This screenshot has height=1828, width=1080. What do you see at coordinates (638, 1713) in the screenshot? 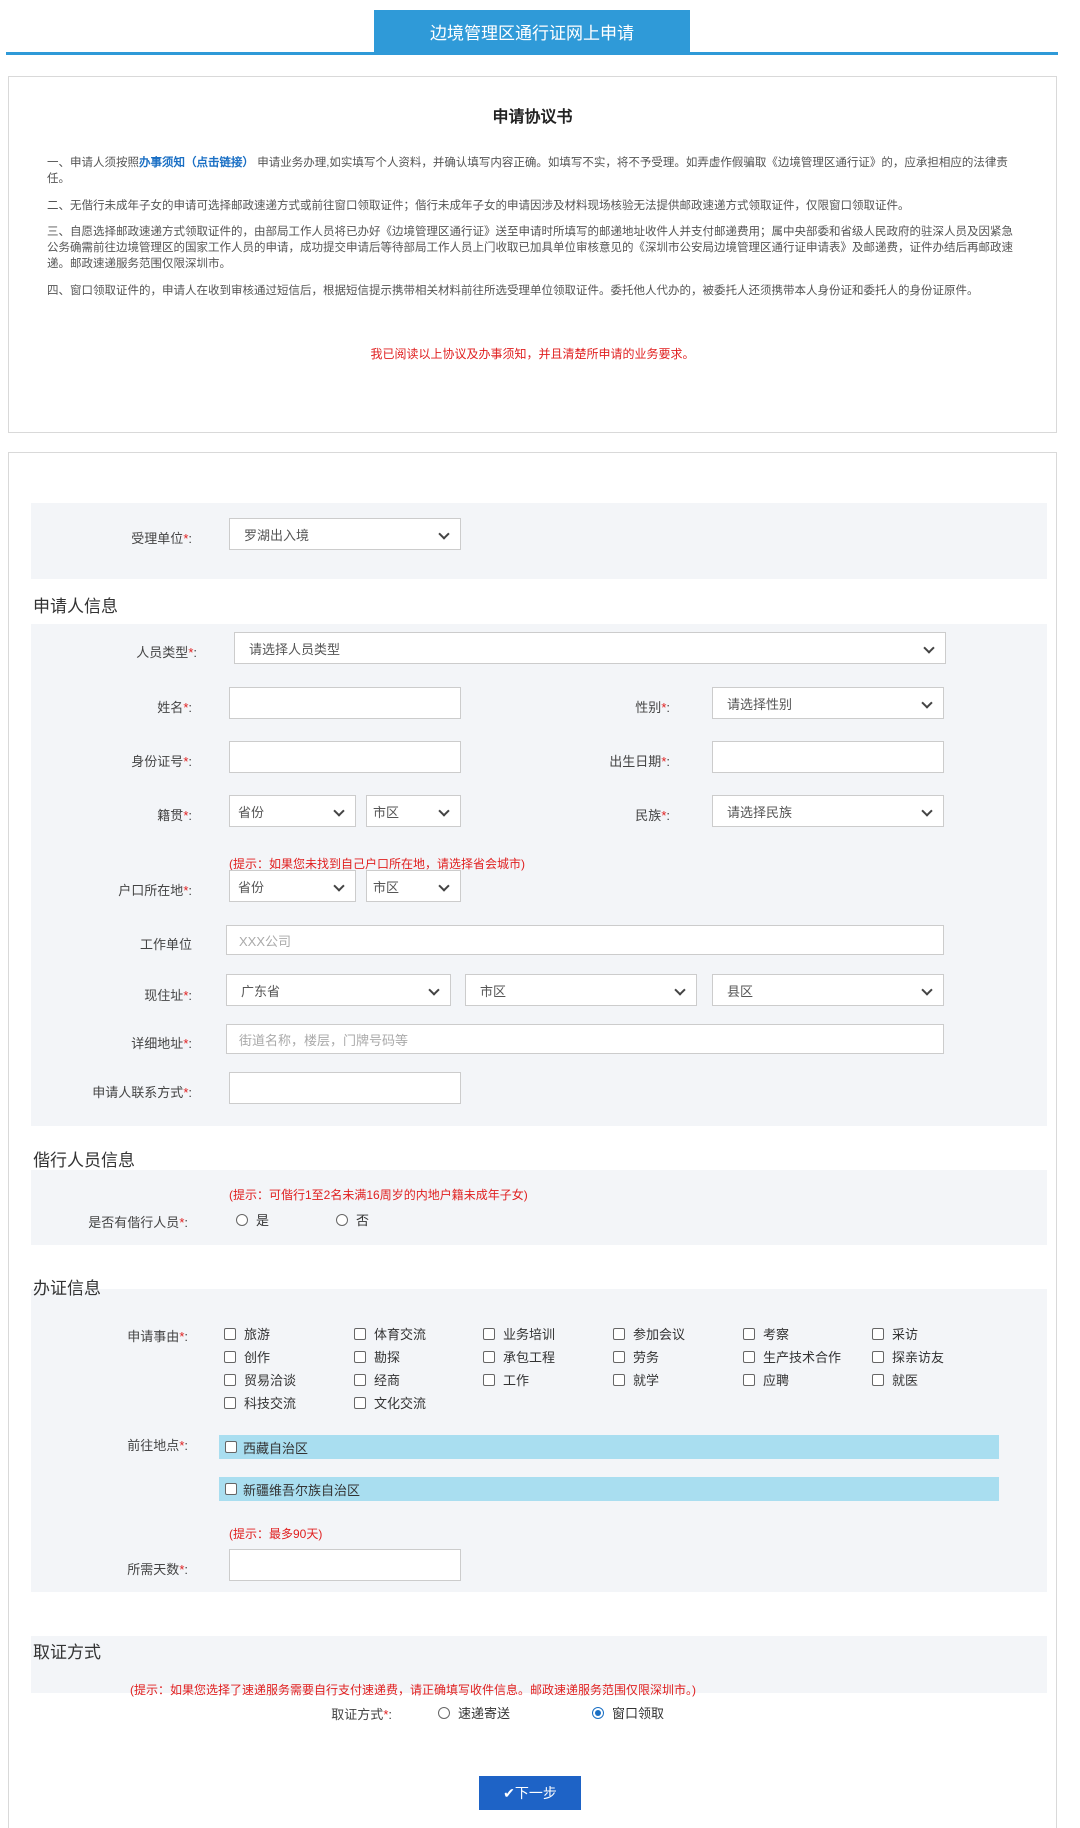
I see `pickup-window-label: 窗口领取` at bounding box center [638, 1713].